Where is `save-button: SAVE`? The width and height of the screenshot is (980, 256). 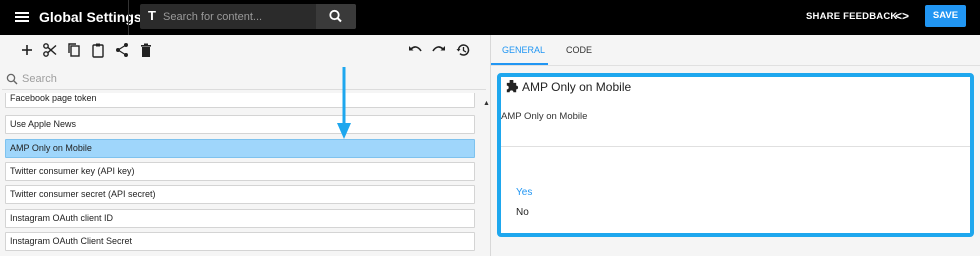 save-button: SAVE is located at coordinates (945, 16).